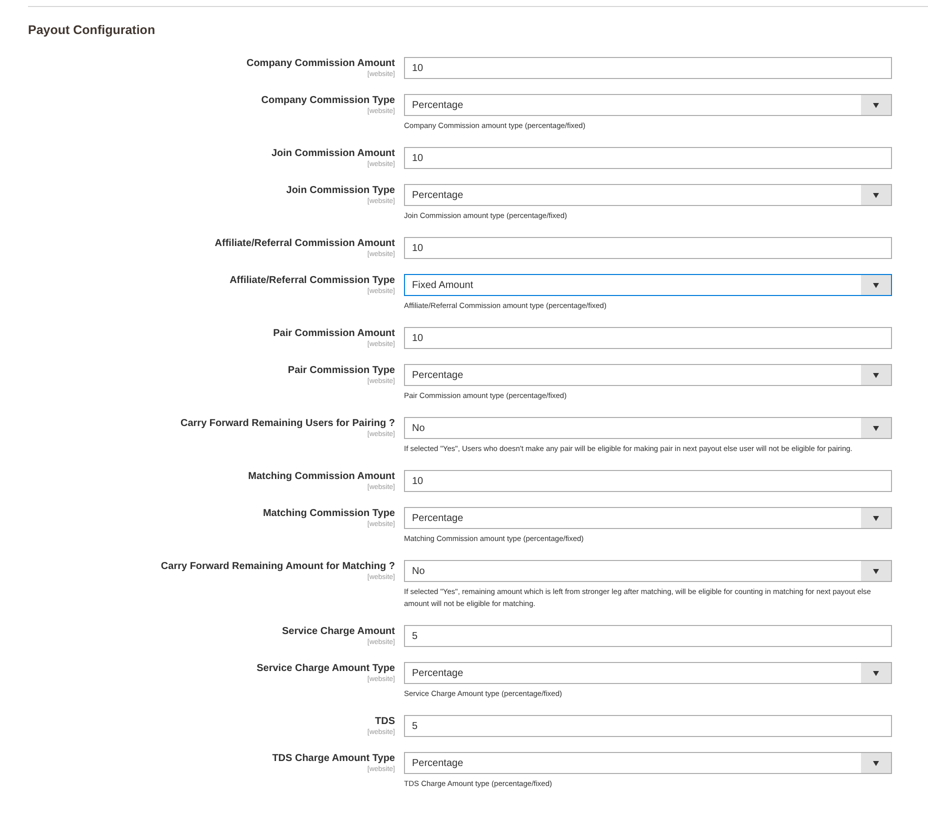 The image size is (928, 831). I want to click on select-dropdown: Fixed Amount, so click(648, 285).